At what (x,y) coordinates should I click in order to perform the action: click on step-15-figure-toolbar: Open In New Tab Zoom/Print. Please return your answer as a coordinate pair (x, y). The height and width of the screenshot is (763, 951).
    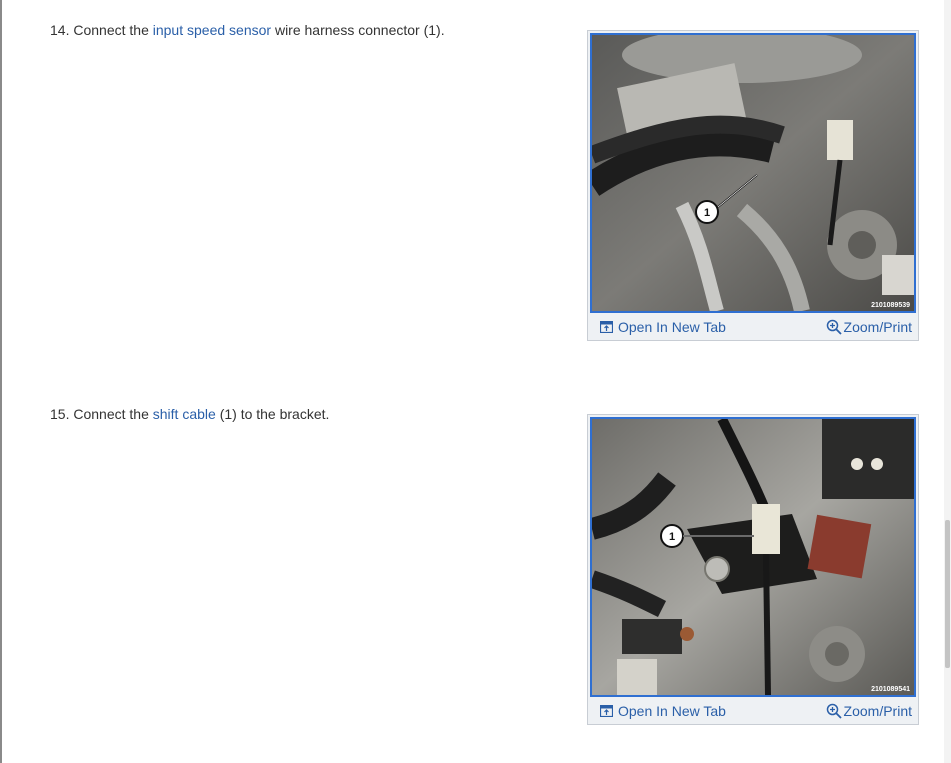
    Looking at the image, I should click on (753, 711).